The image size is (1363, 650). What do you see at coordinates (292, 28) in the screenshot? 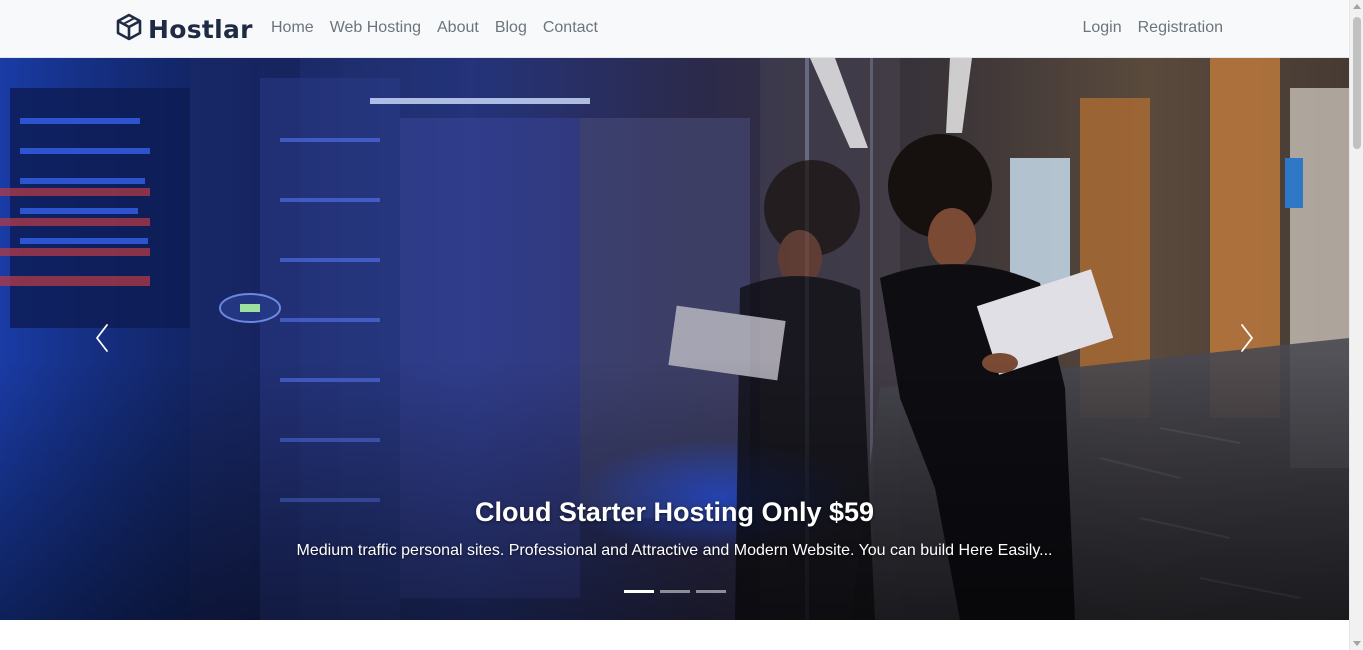
I see `nav-link-home: Home` at bounding box center [292, 28].